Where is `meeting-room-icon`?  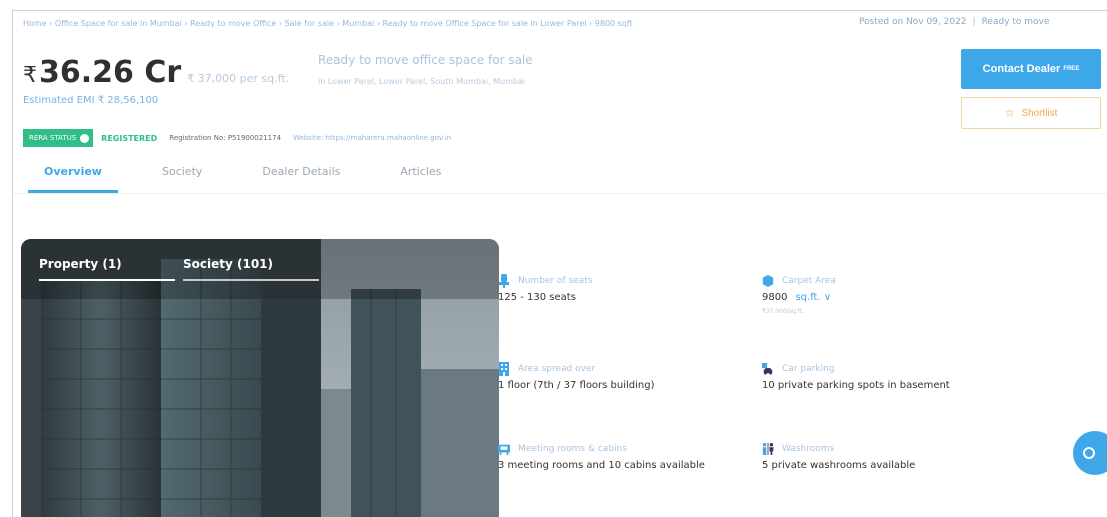 meeting-room-icon is located at coordinates (504, 449).